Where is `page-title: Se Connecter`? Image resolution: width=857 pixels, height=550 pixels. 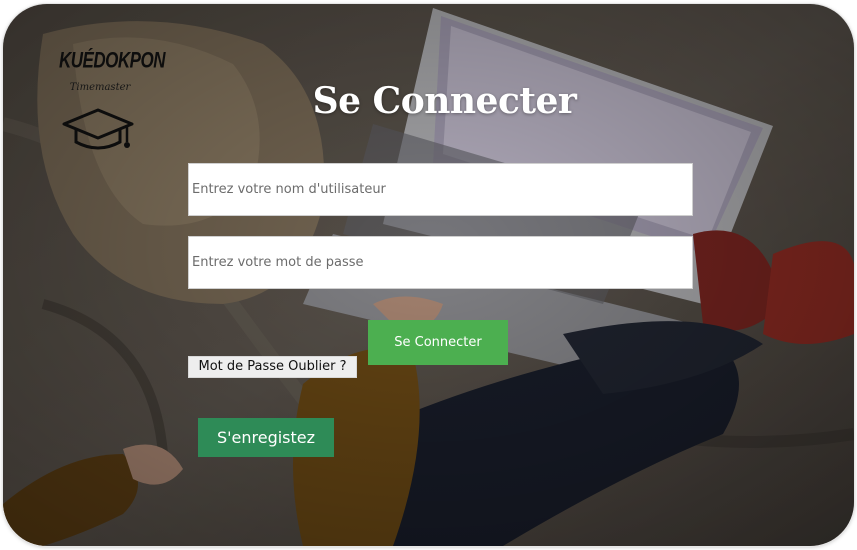 page-title: Se Connecter is located at coordinates (444, 101).